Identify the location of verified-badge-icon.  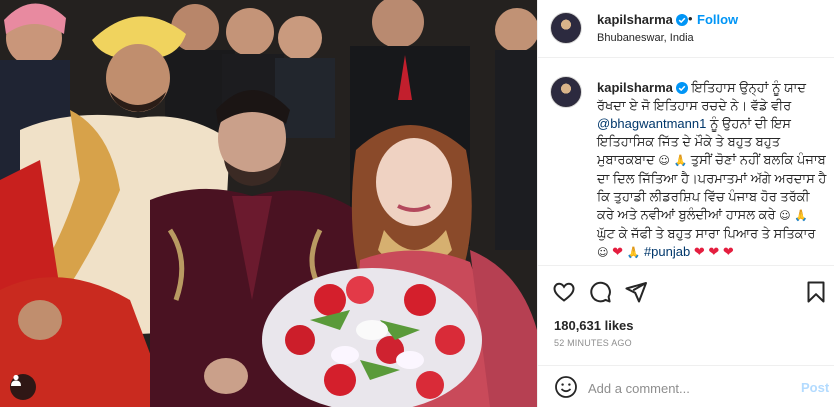
(681, 20).